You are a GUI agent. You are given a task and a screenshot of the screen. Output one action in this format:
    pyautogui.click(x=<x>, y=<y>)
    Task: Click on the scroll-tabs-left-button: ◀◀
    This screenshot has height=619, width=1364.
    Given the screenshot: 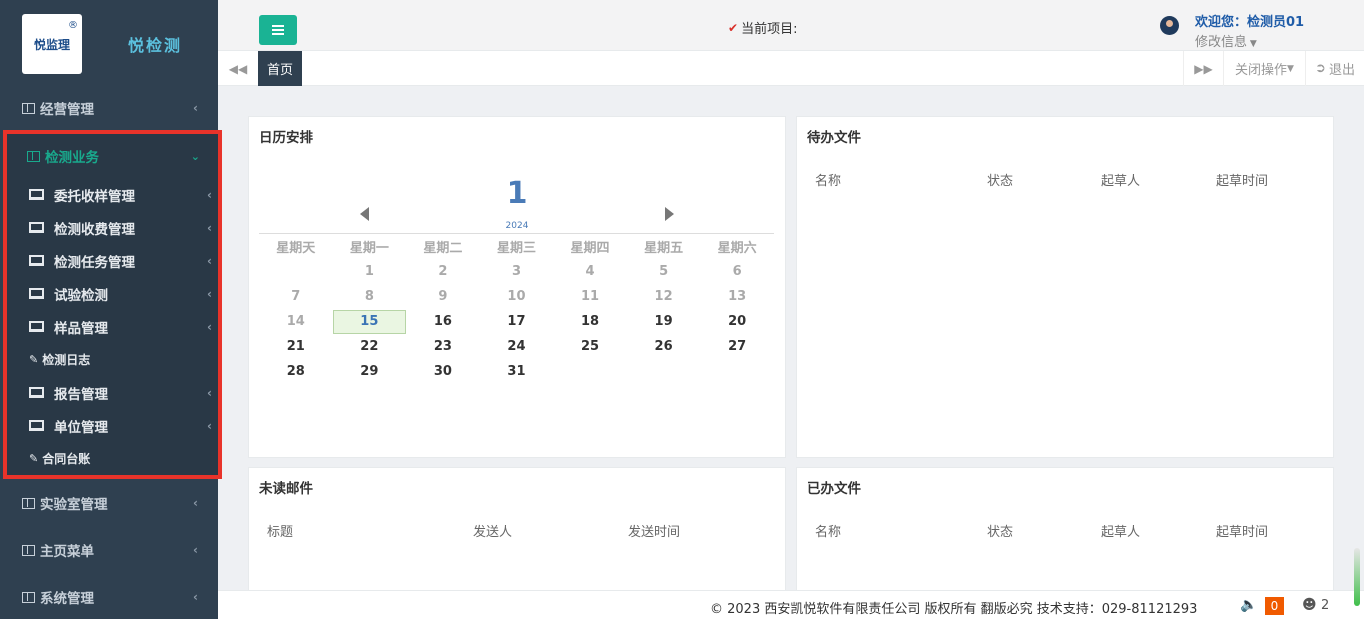 What is the action you would take?
    pyautogui.click(x=238, y=68)
    